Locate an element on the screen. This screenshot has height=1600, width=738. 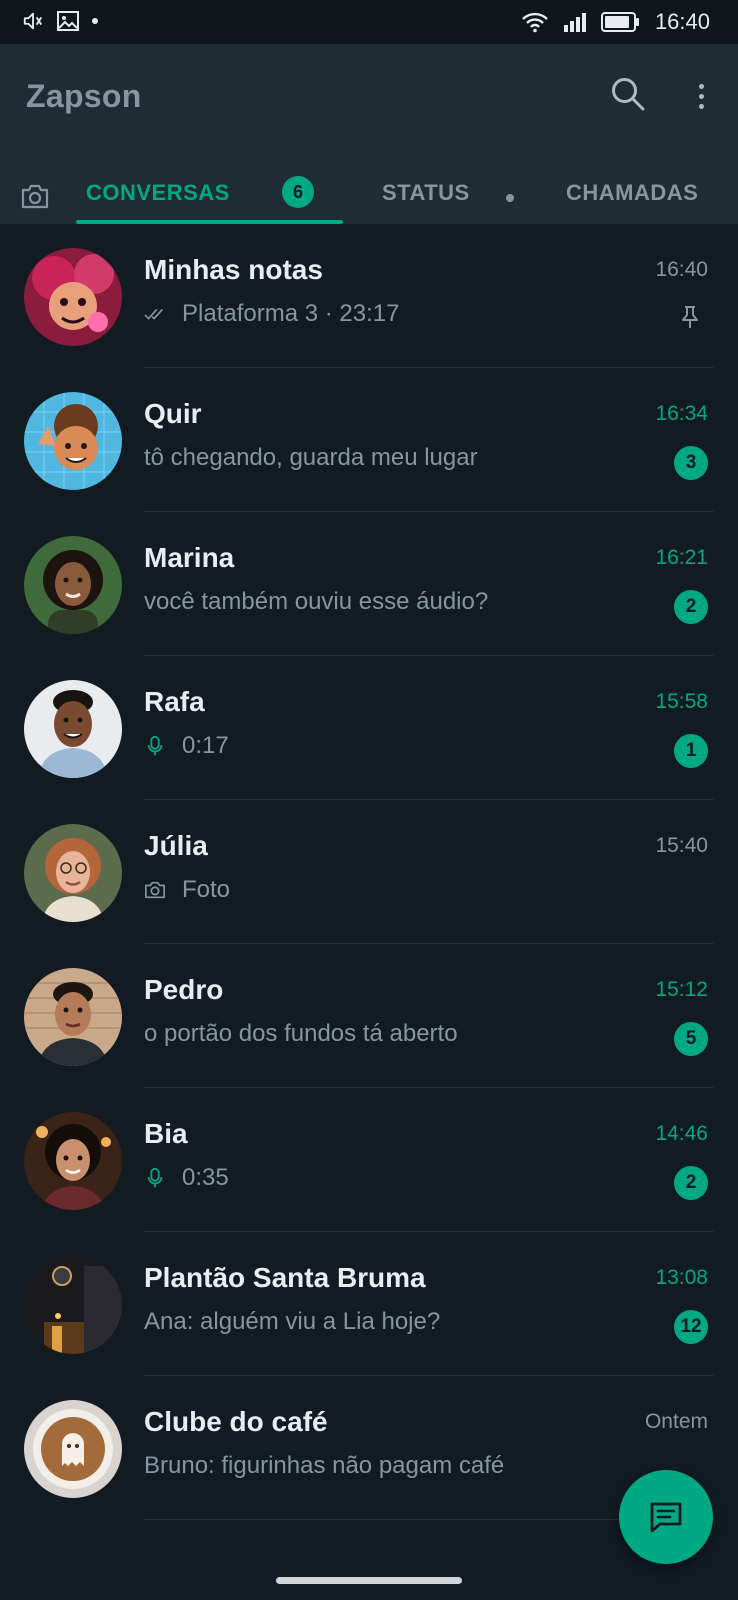
chat-preview-text: você também ouviu esse áudio? is located at coordinates (316, 601).